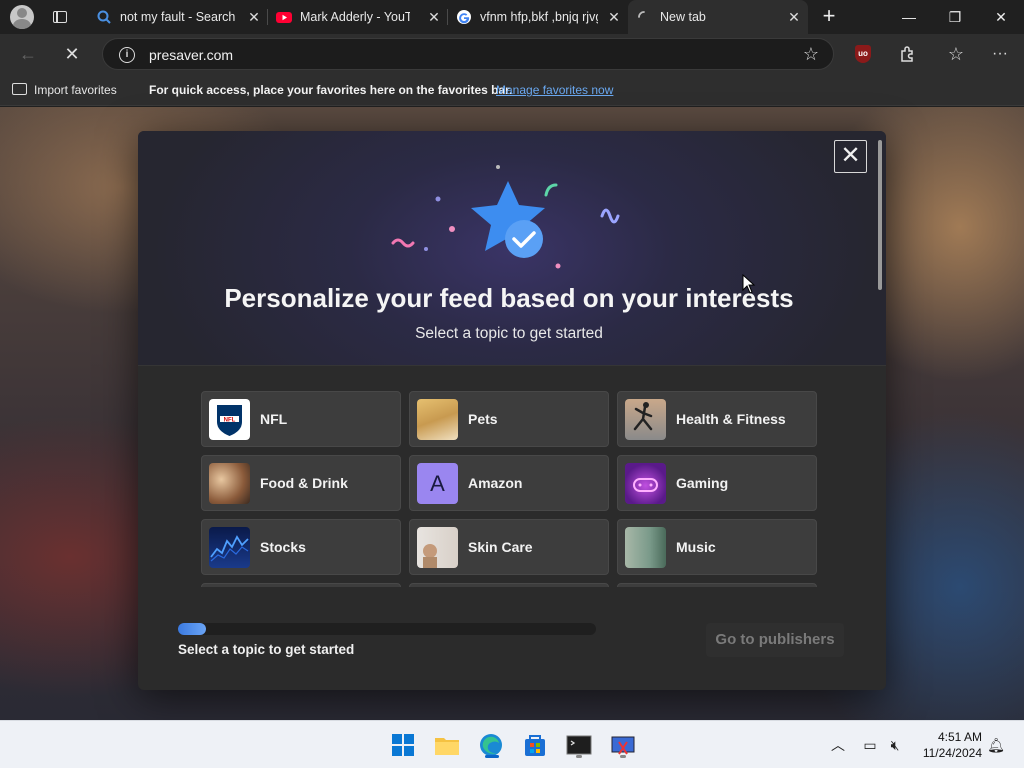 The width and height of the screenshot is (1024, 768). What do you see at coordinates (850, 156) in the screenshot?
I see `close-dialog-button: ✕` at bounding box center [850, 156].